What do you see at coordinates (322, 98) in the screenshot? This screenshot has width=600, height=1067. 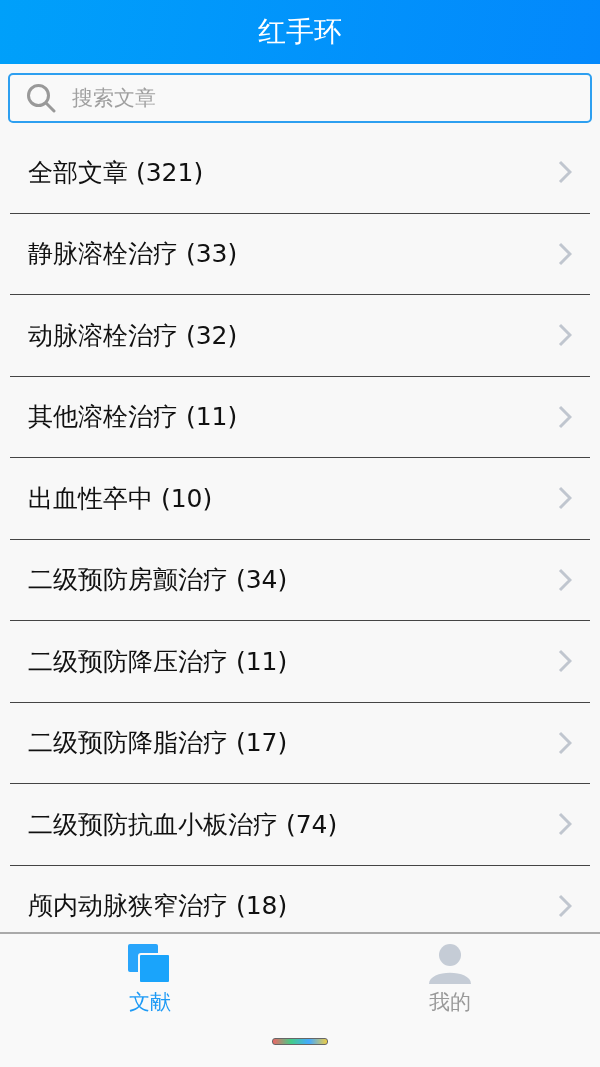 I see `search-input: 搜索文章` at bounding box center [322, 98].